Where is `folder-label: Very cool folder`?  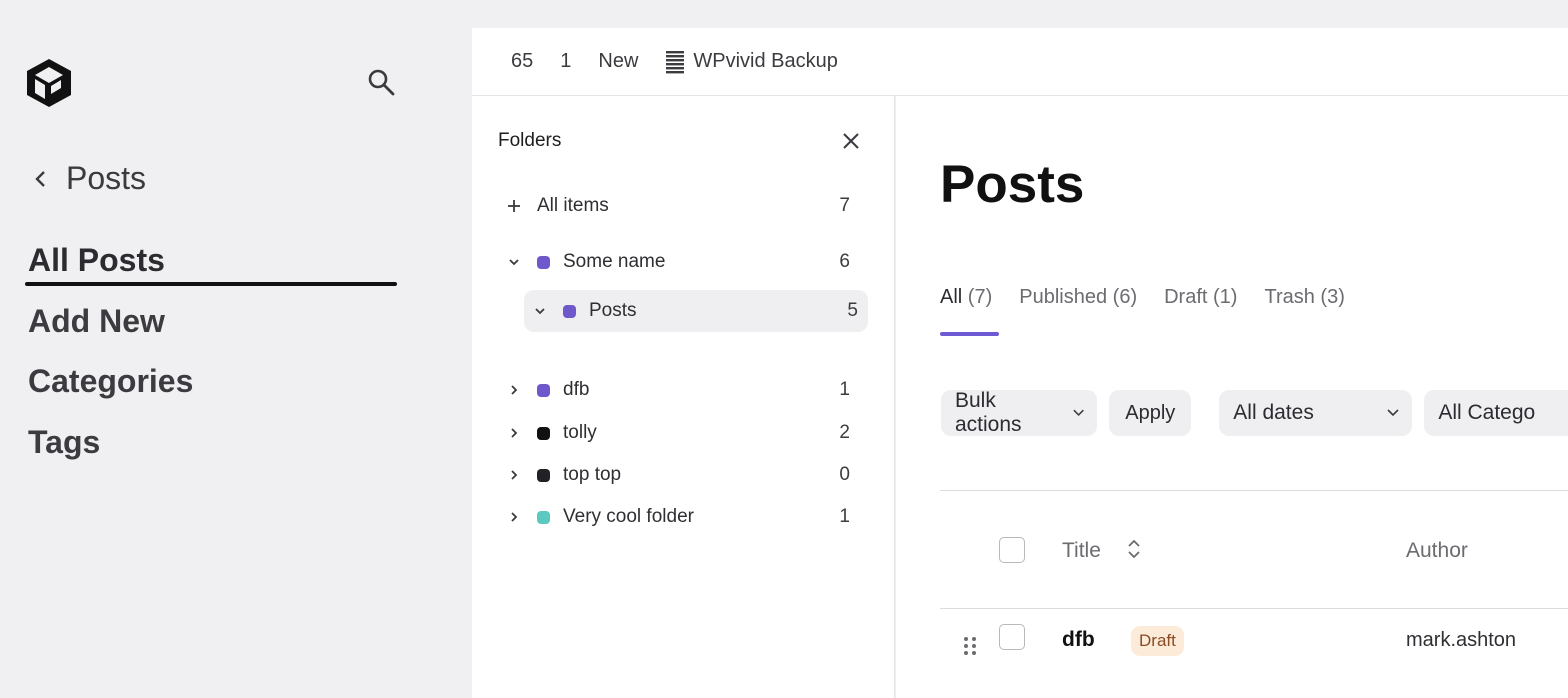 folder-label: Very cool folder is located at coordinates (628, 516).